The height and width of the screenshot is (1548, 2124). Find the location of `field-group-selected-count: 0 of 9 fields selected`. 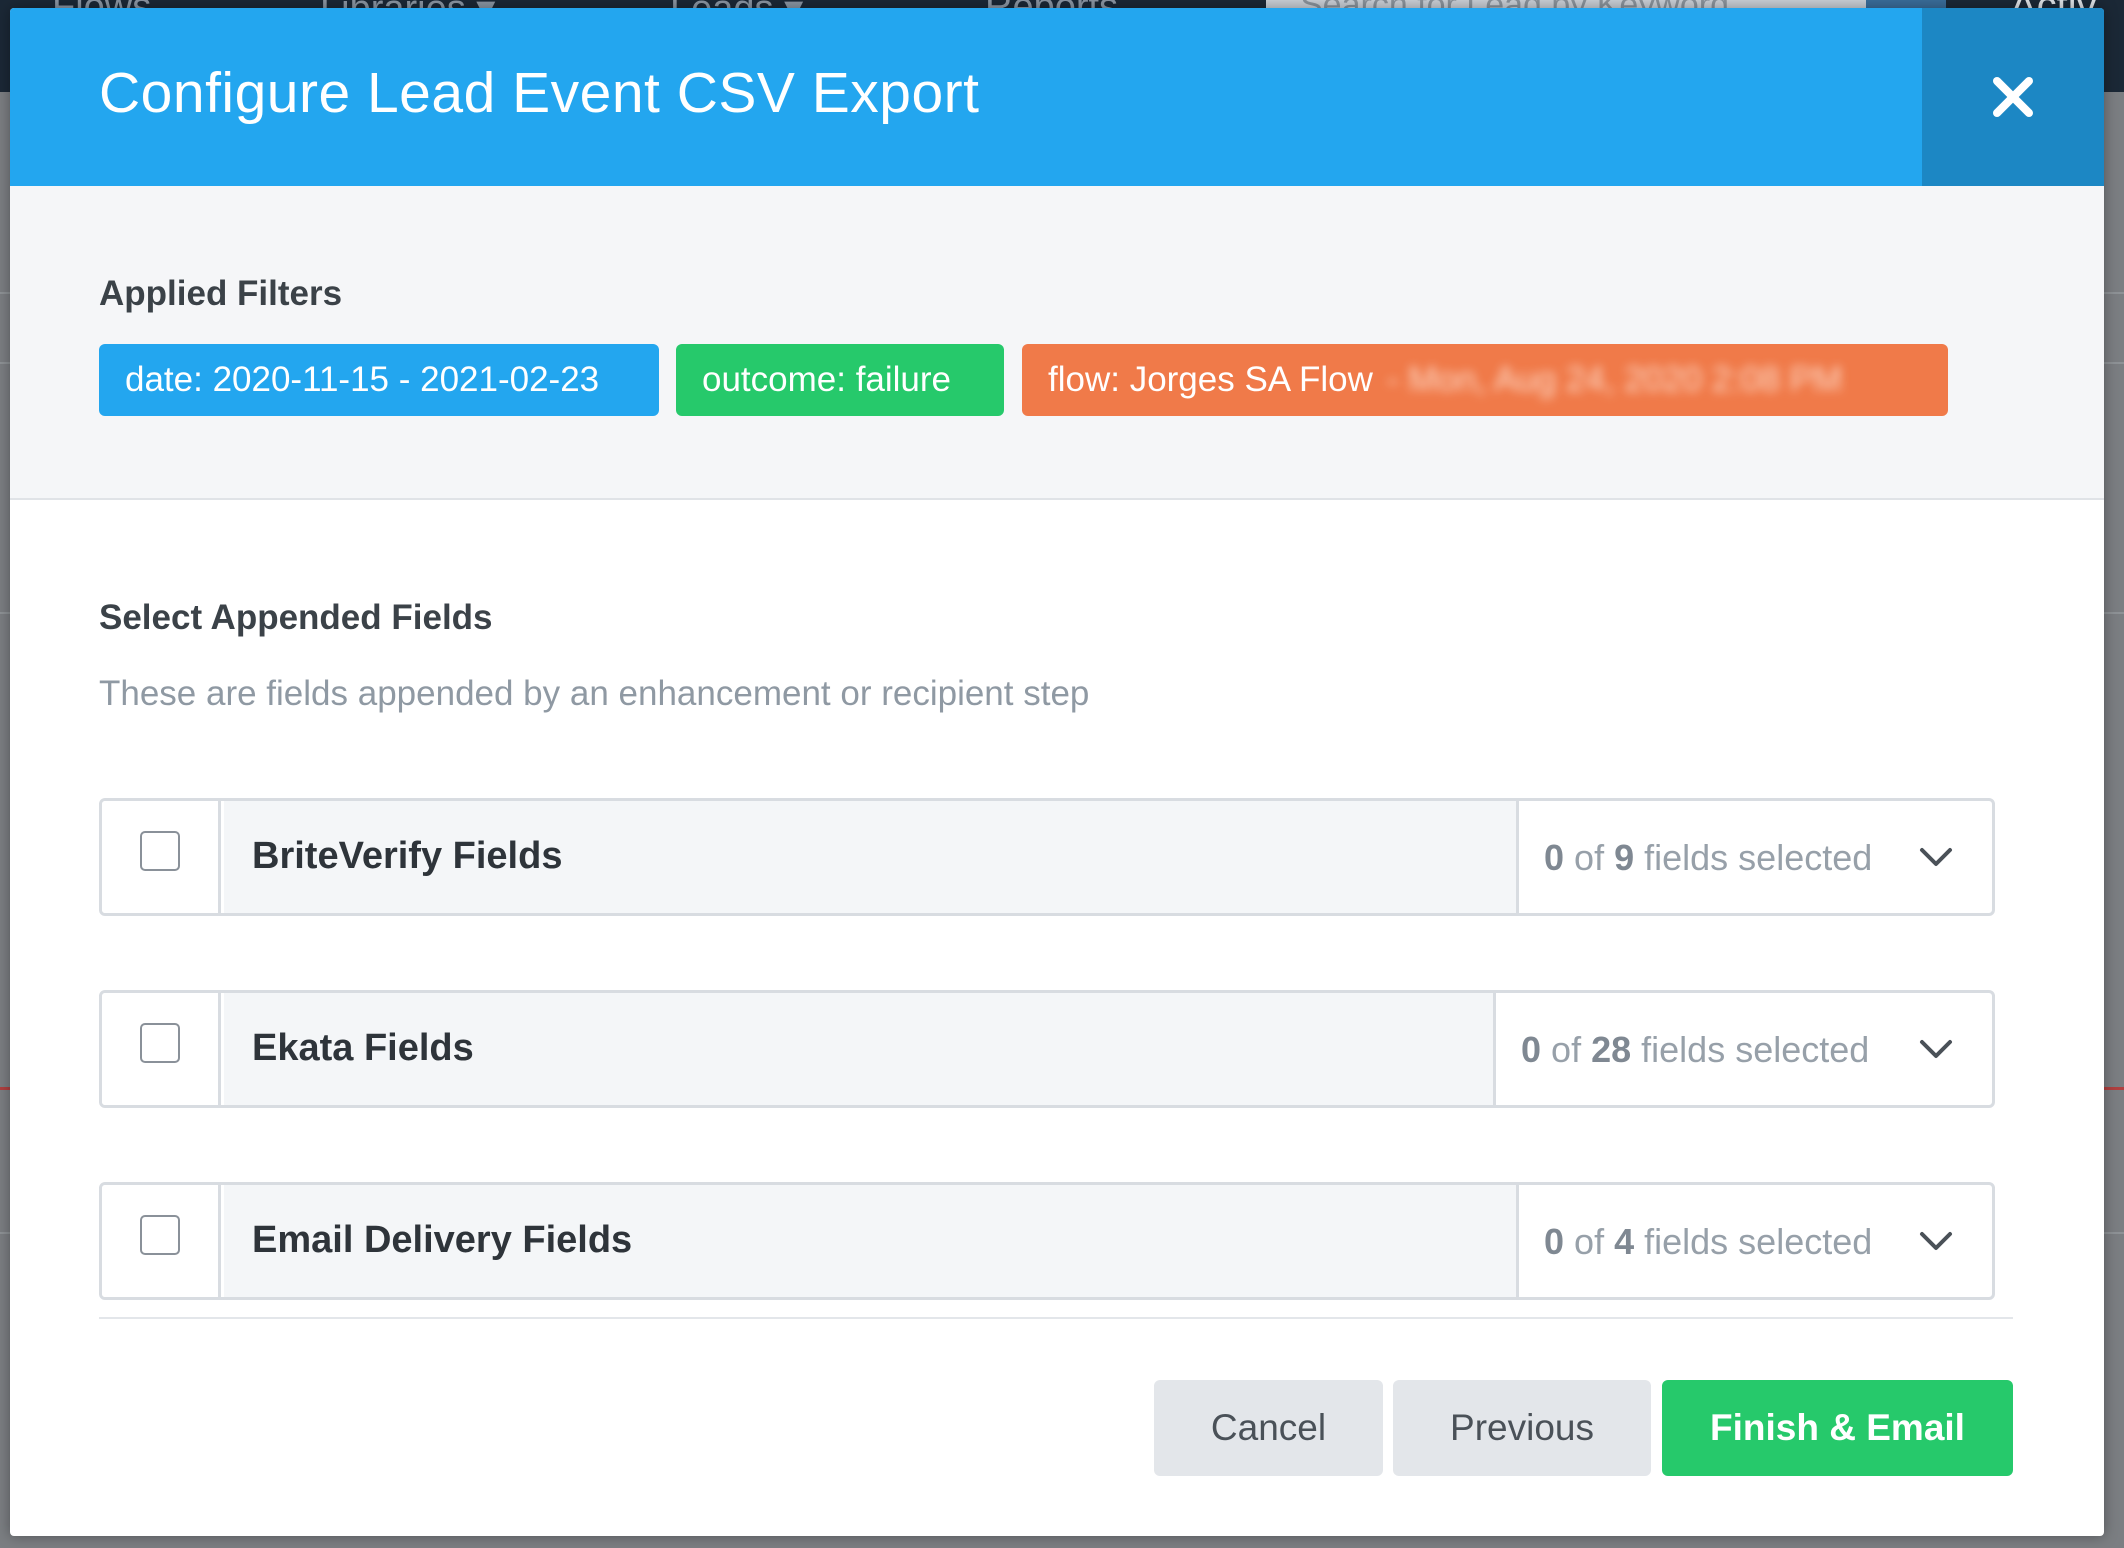

field-group-selected-count: 0 of 9 fields selected is located at coordinates (1708, 858).